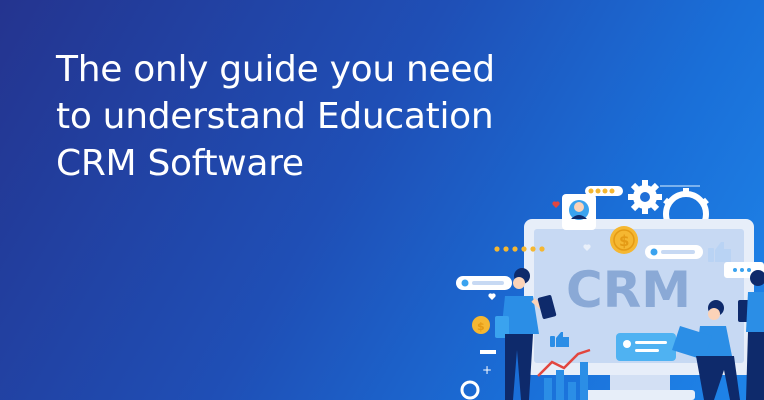 This screenshot has height=400, width=764. Describe the element at coordinates (645, 197) in the screenshot. I see `gear-icon` at that location.